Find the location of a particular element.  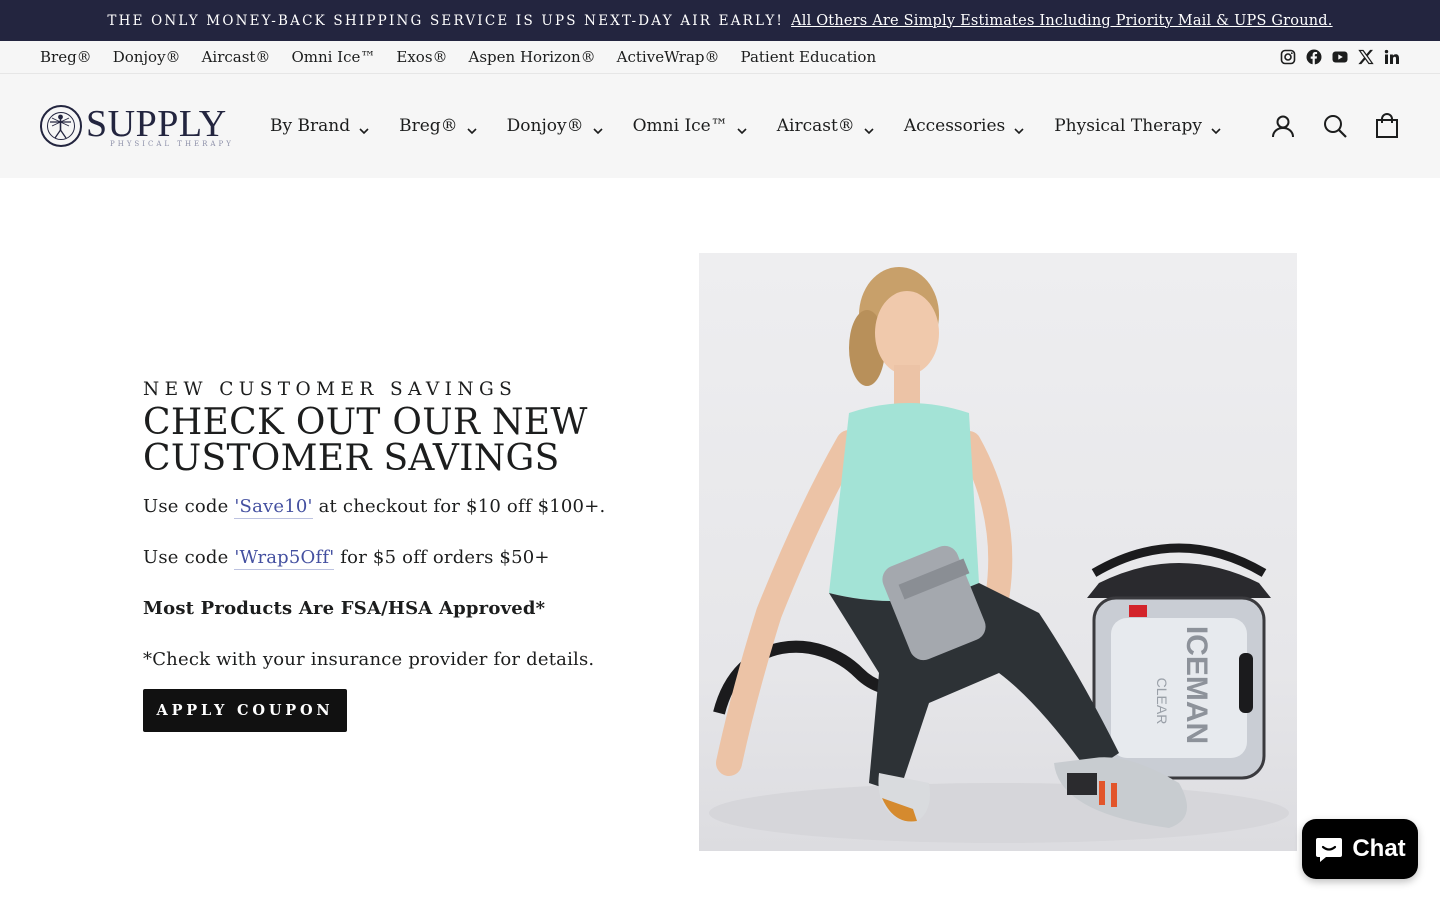

nav-item-omni-ice: Omni Ice™ is located at coordinates (705, 126).